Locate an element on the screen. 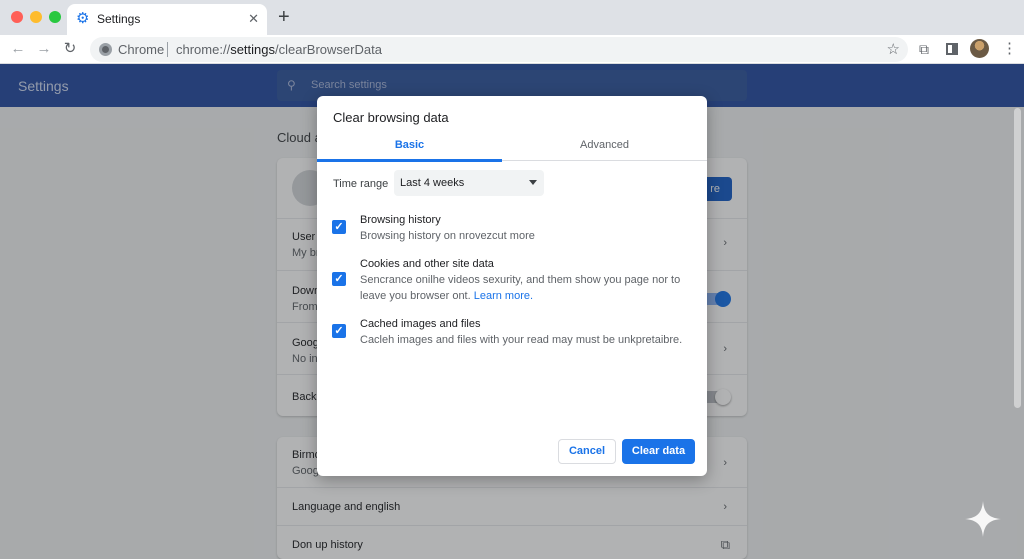 The width and height of the screenshot is (1024, 559). active-tab-indicator is located at coordinates (409, 160).